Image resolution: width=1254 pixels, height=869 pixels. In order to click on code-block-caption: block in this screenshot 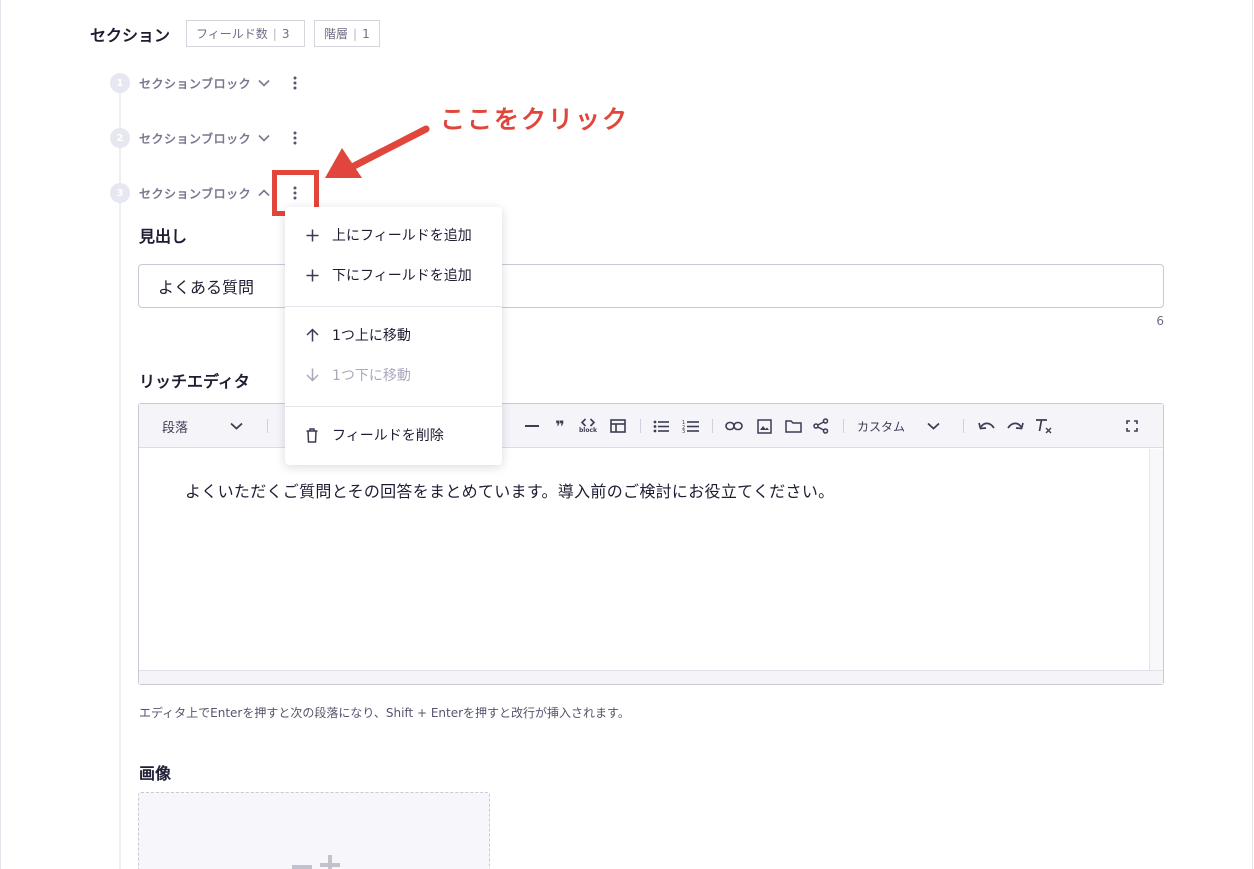, I will do `click(588, 430)`.